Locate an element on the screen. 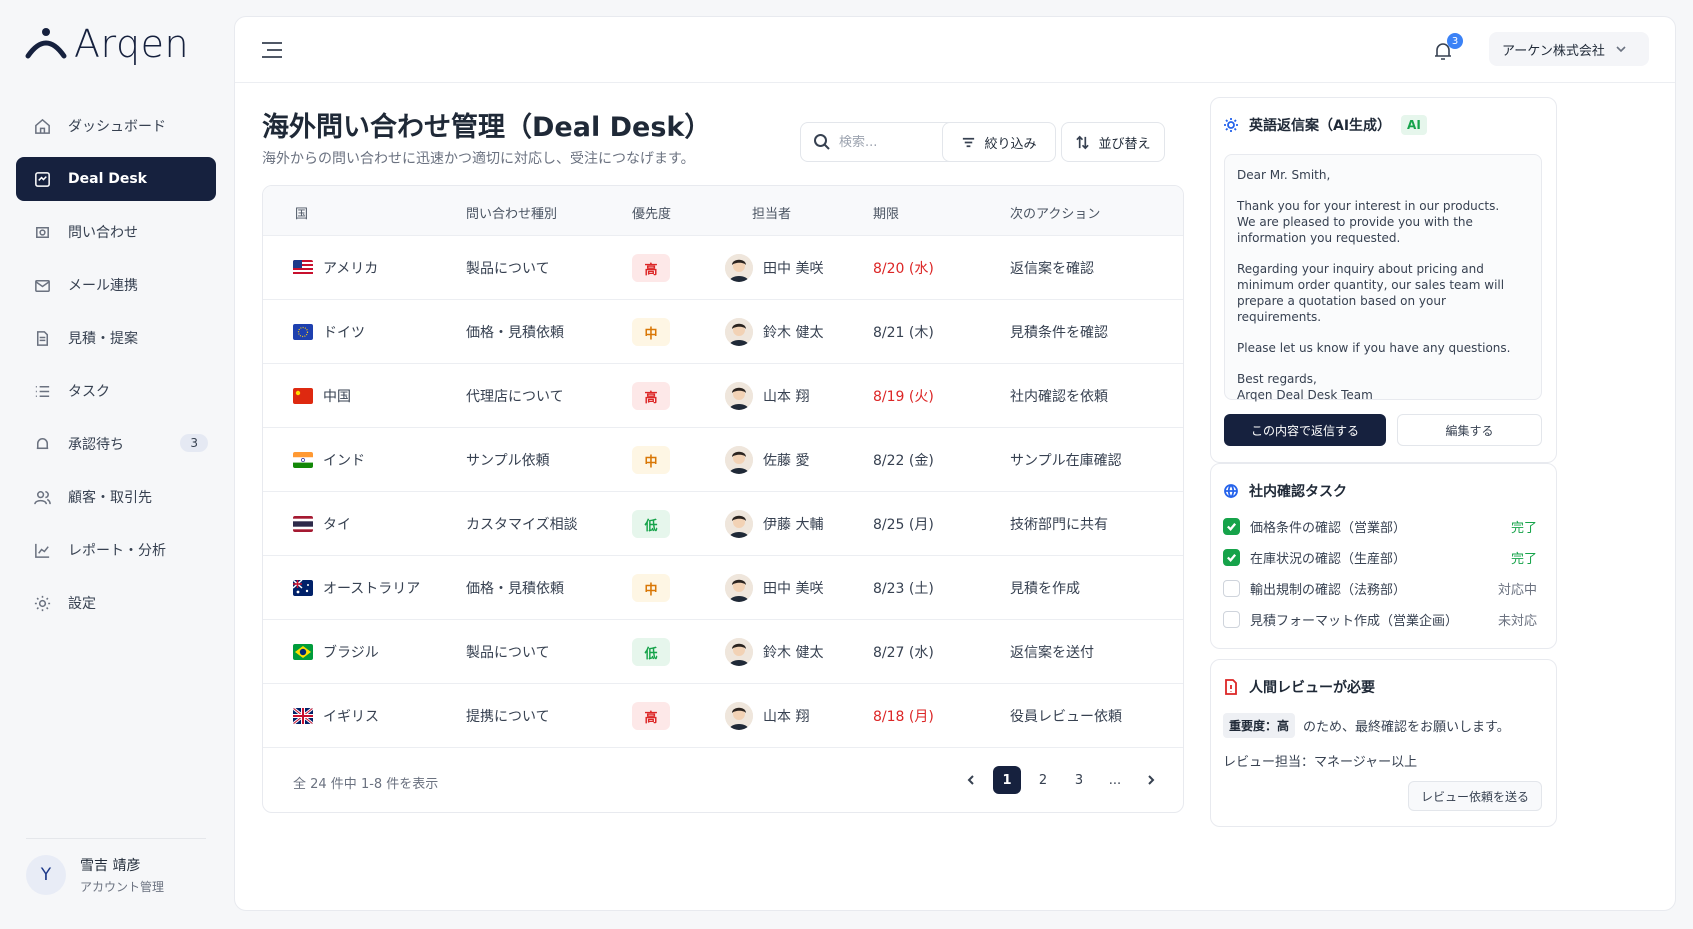 This screenshot has width=1693, height=929. action-cell: 見積条件を確認 is located at coordinates (1059, 332).